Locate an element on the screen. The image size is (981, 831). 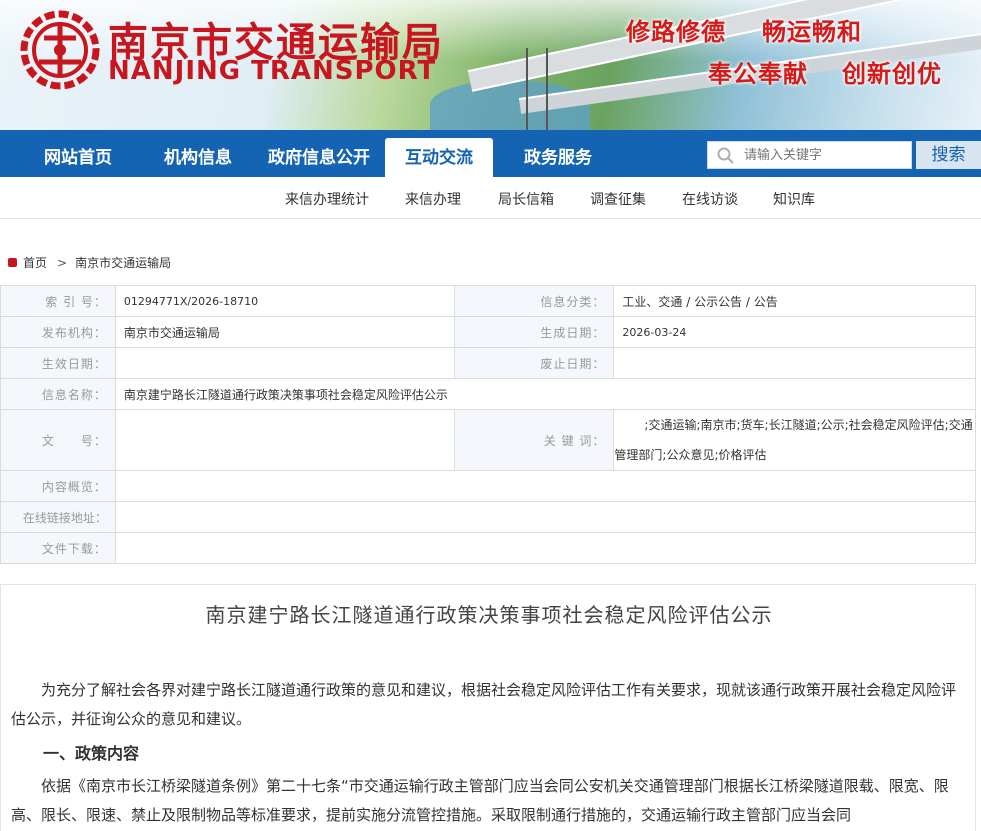
info-name-label: 信息名称： is located at coordinates (58, 394).